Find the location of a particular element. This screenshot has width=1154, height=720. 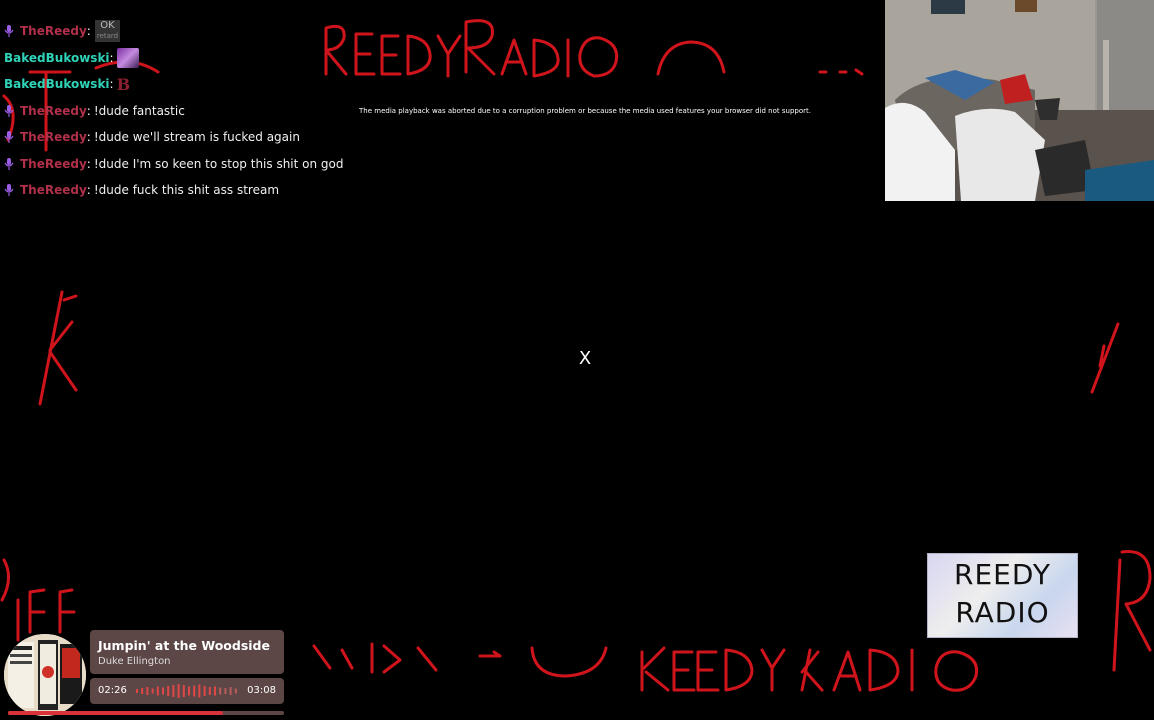

chat-message: TheReedy: OK retard is located at coordinates (174, 31).